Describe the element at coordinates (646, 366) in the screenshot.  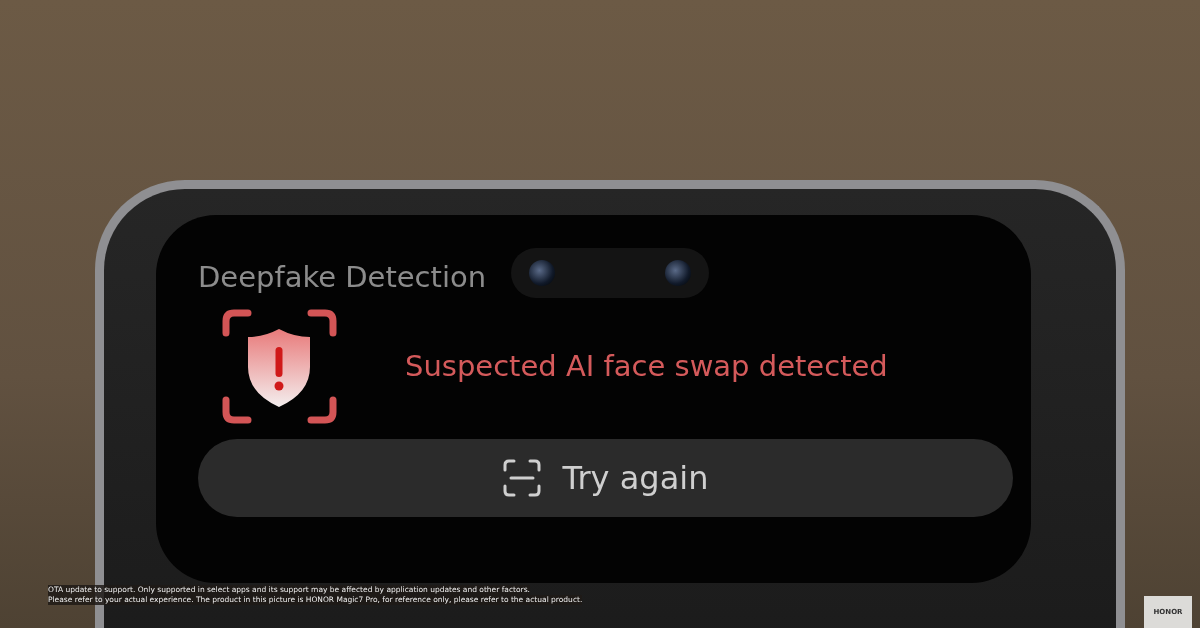
I see `alert-message: Suspected AI face swap detected` at that location.